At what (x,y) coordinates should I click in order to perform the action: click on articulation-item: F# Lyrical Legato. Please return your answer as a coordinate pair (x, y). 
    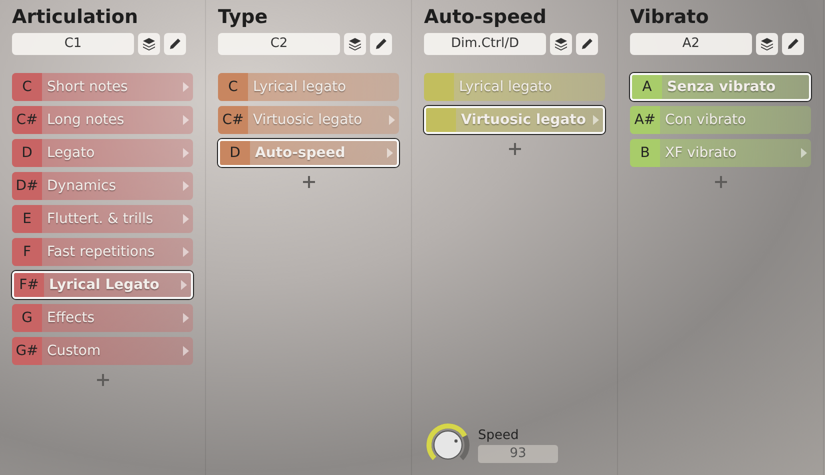
    Looking at the image, I should click on (102, 285).